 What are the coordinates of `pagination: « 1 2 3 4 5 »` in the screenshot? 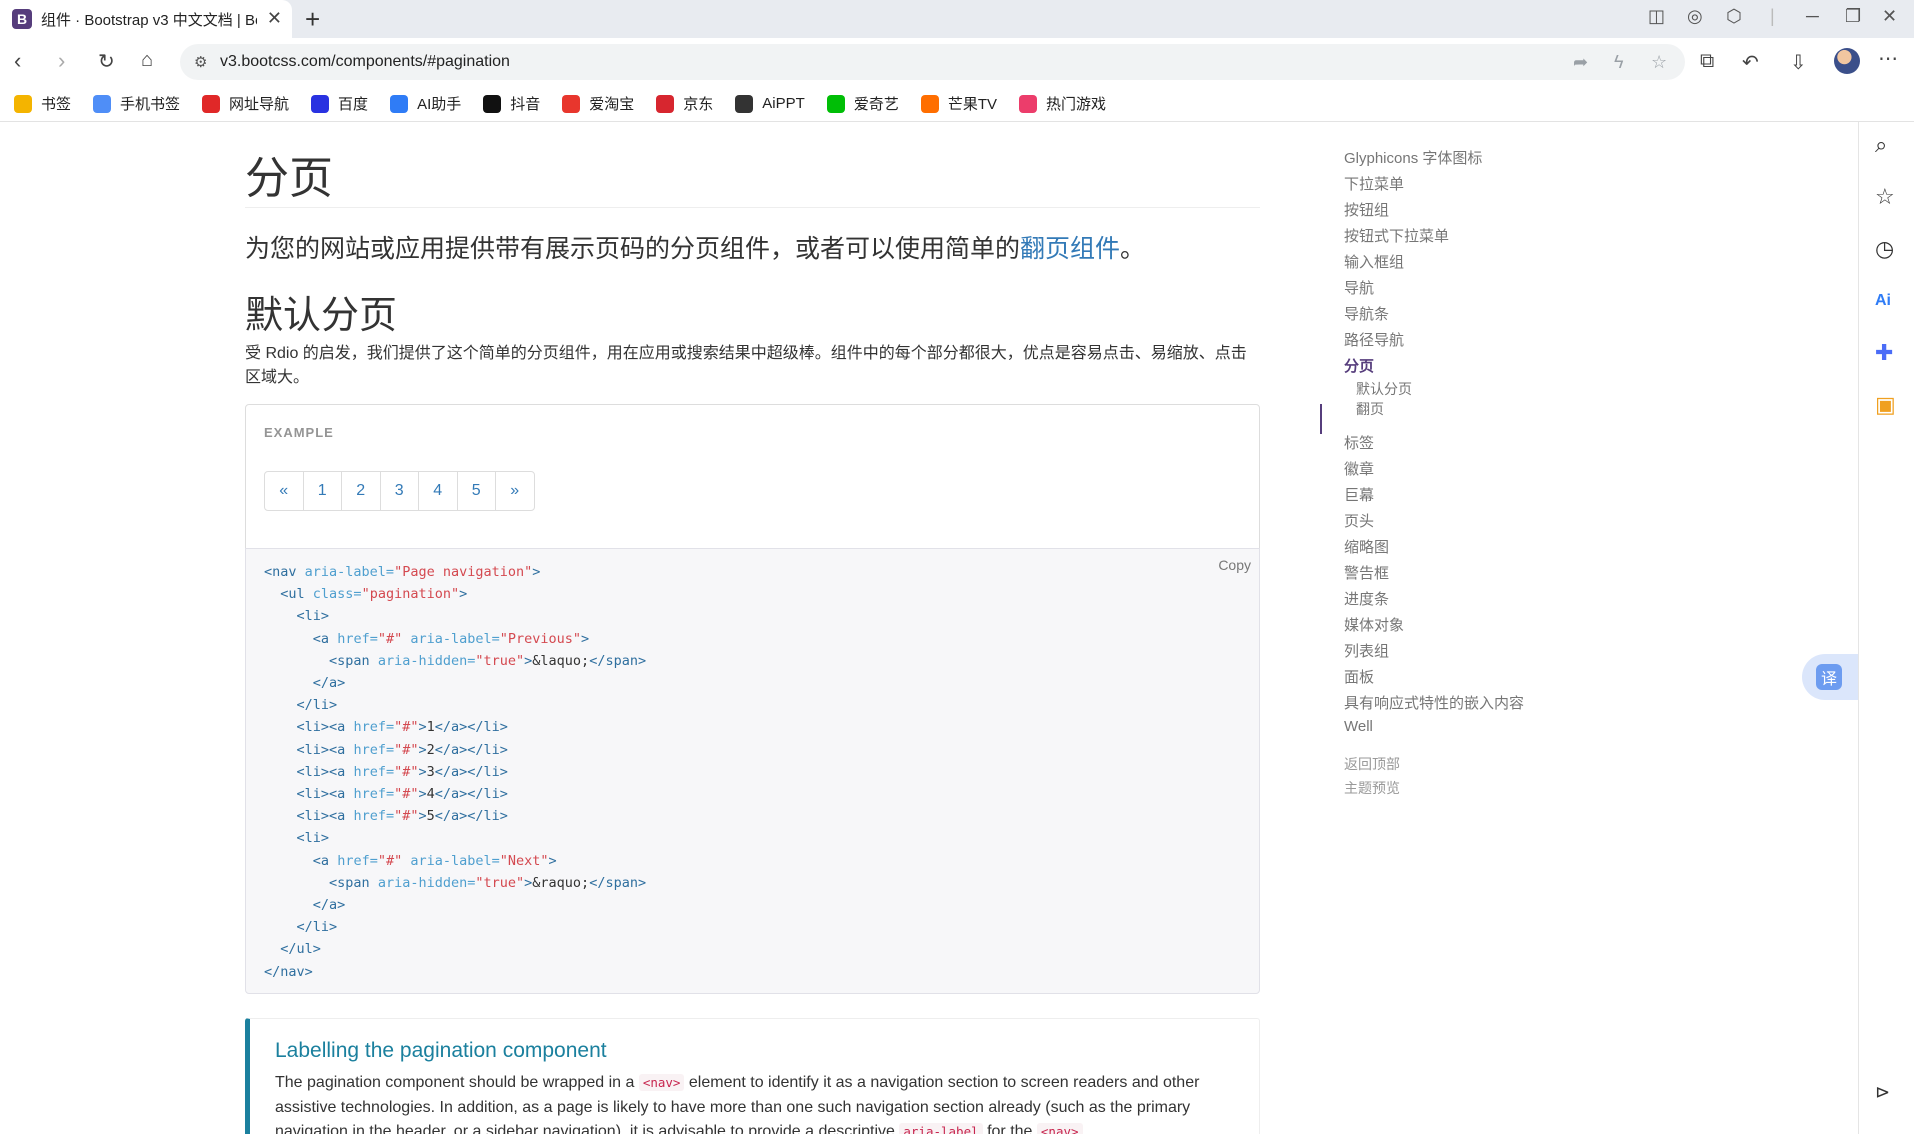 It's located at (399, 491).